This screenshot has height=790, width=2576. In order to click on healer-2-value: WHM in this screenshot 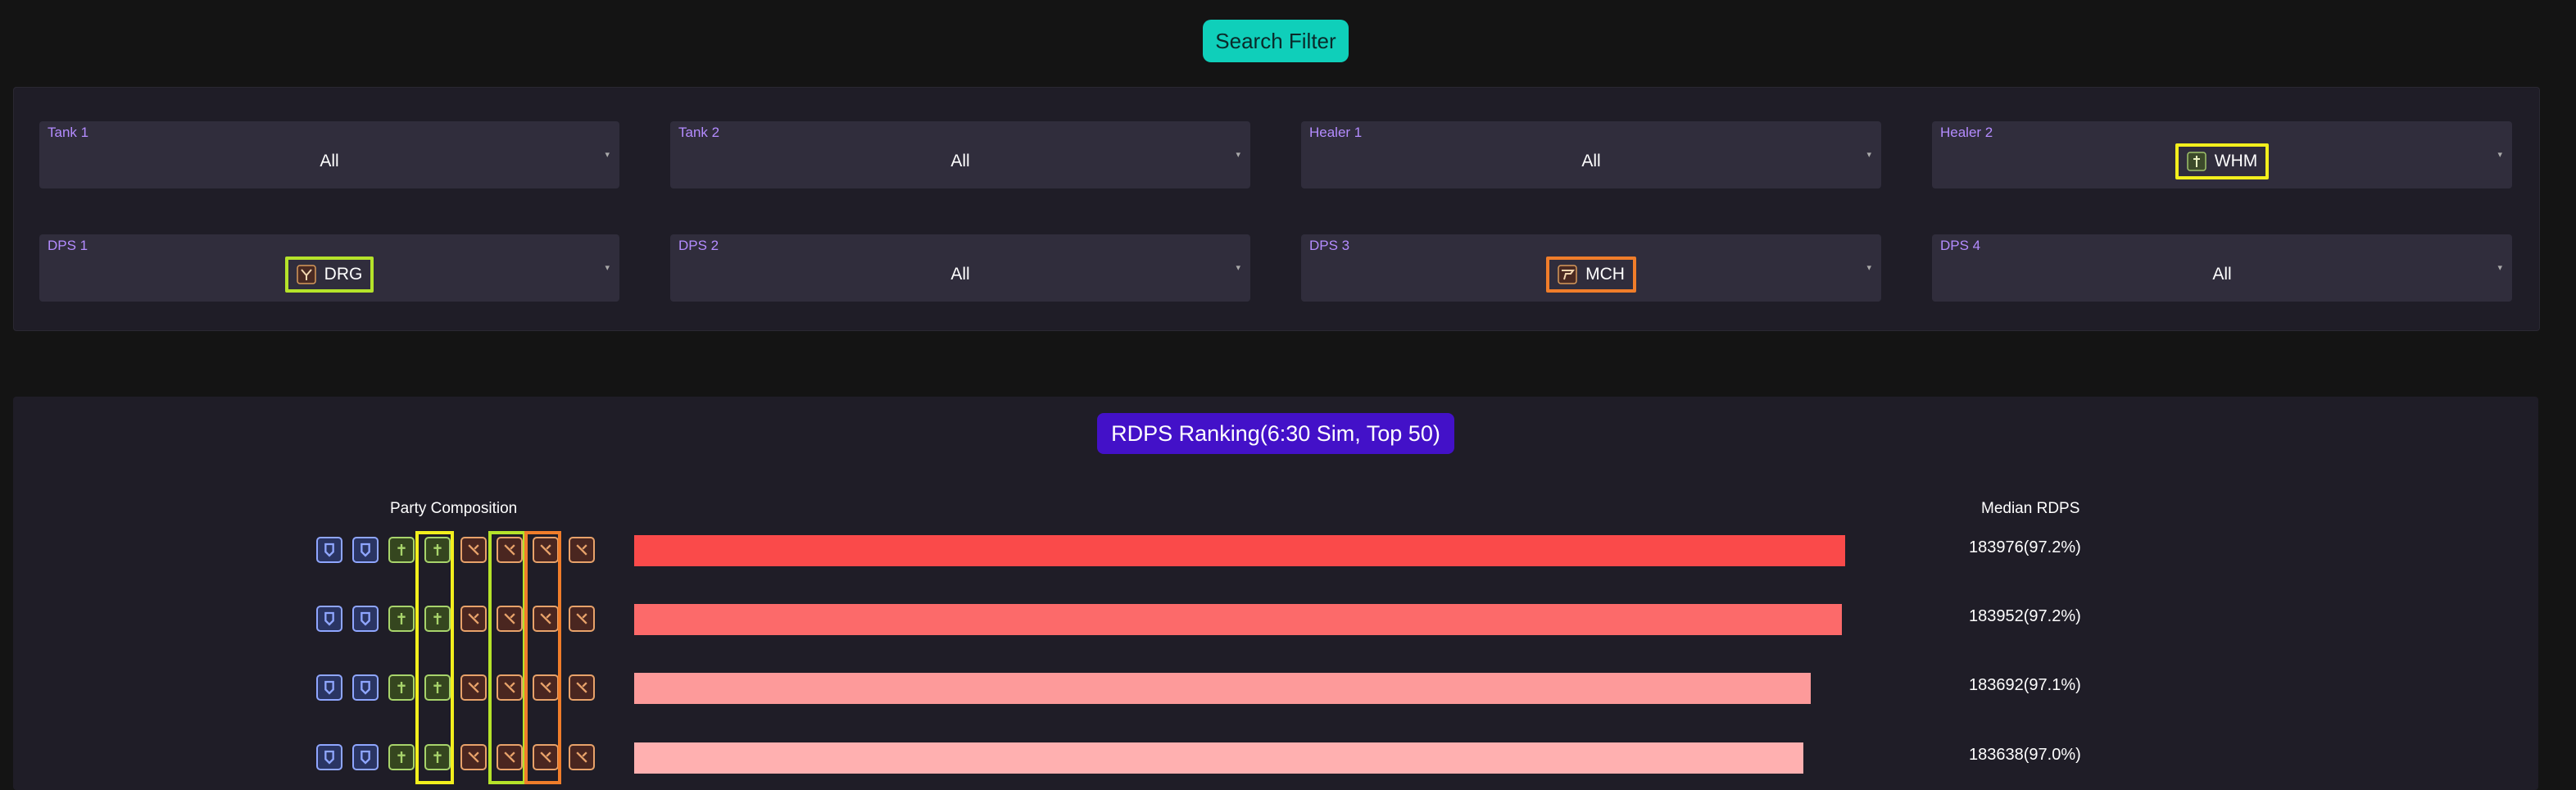, I will do `click(2236, 161)`.